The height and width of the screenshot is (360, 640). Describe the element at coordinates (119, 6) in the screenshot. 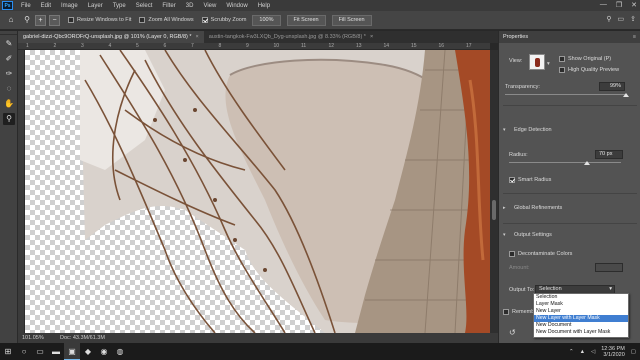

I see `menu-type: Type` at that location.